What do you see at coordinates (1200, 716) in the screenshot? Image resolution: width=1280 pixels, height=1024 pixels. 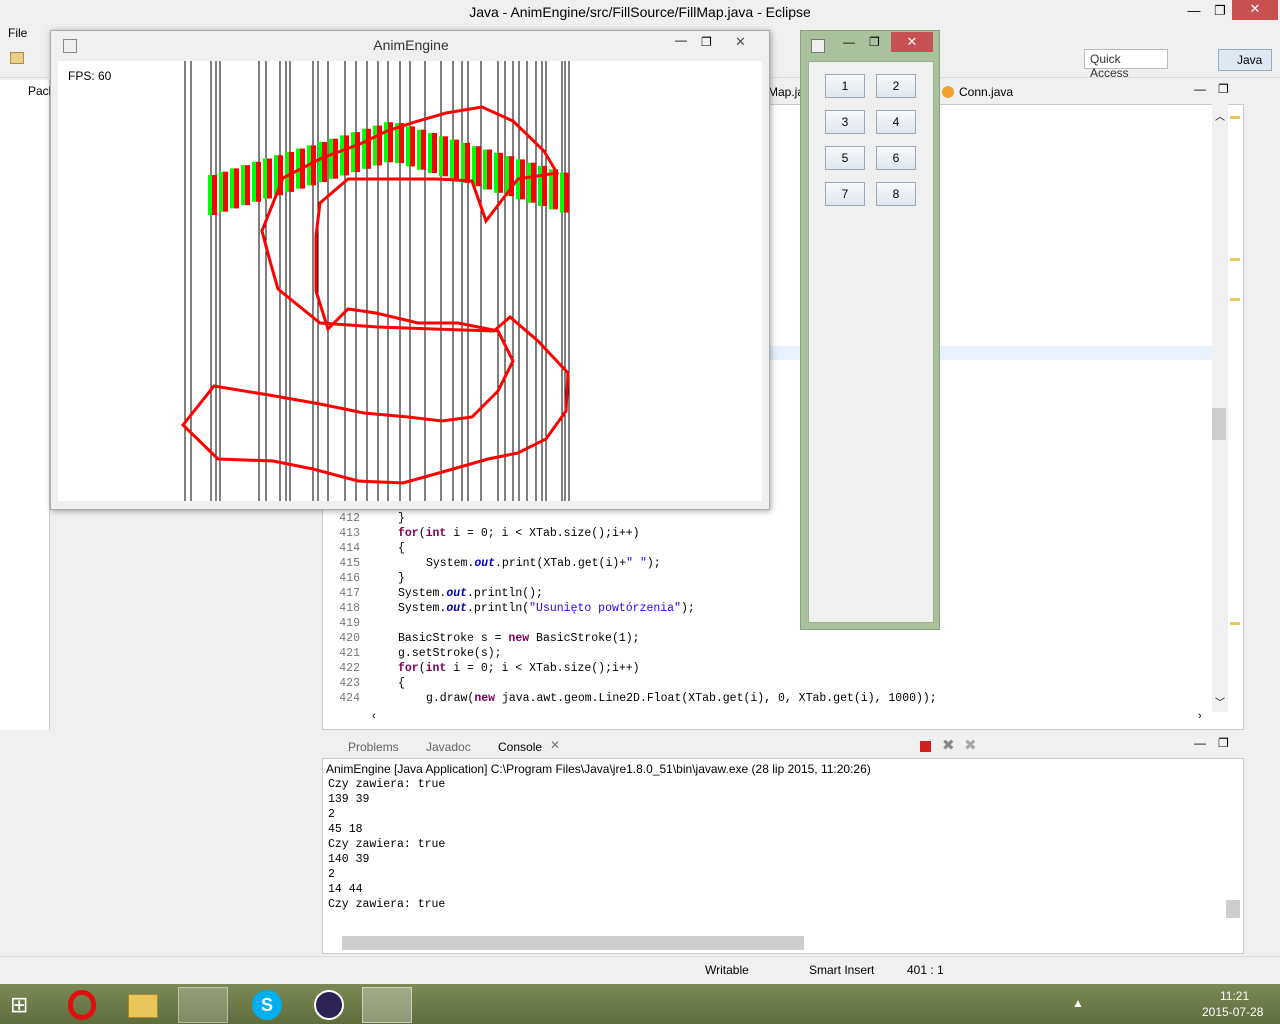 I see `scroll-right-icon: ›` at bounding box center [1200, 716].